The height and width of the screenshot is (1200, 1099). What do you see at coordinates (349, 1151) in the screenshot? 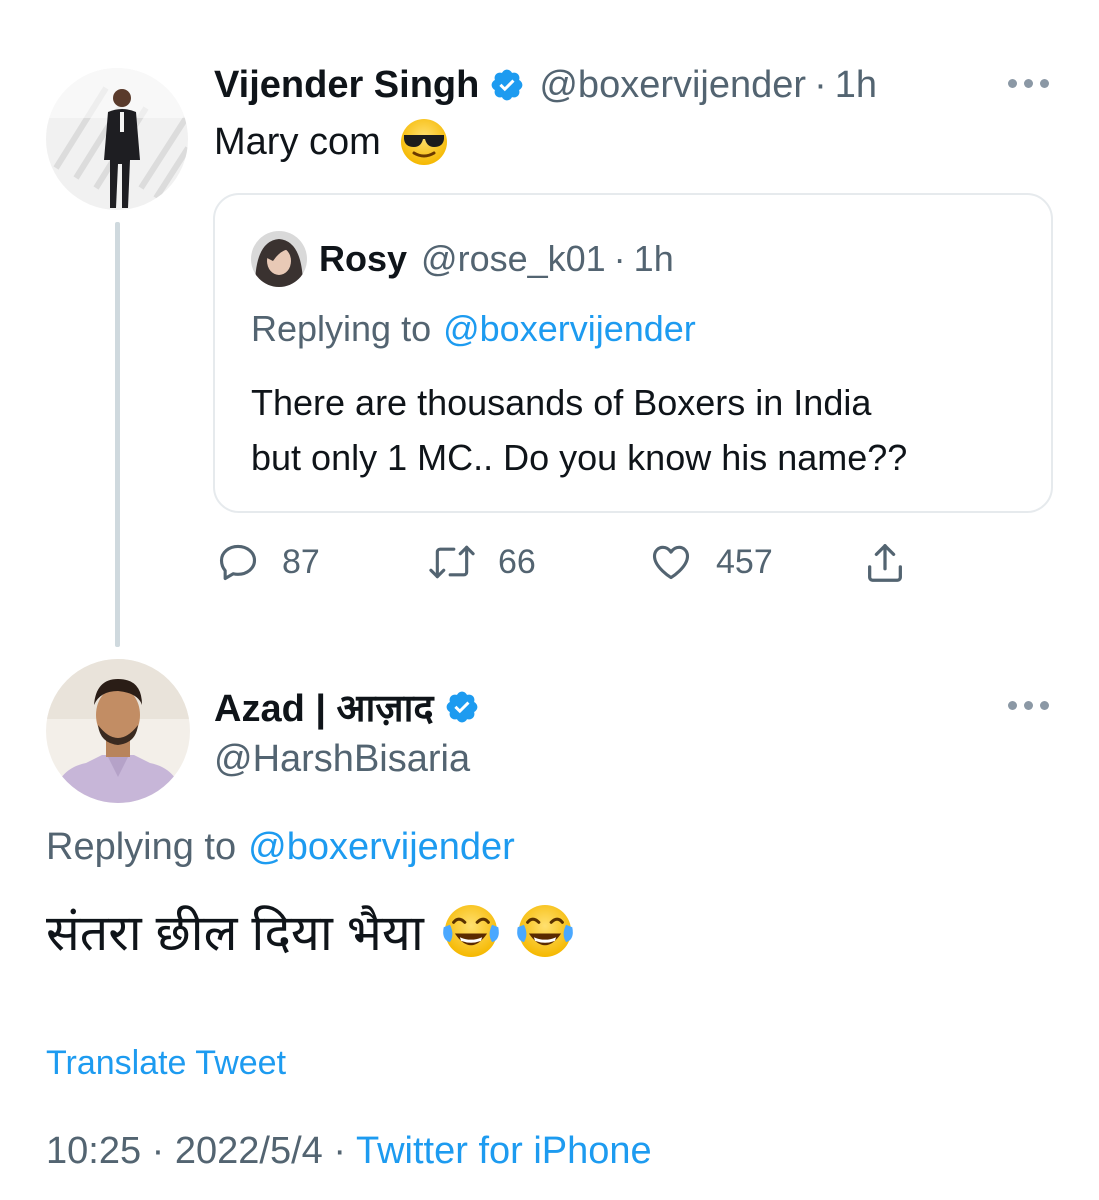
I see `tweet-timestamp-row: 10:25 · 2022/5/4 · Twitter for iPhone` at bounding box center [349, 1151].